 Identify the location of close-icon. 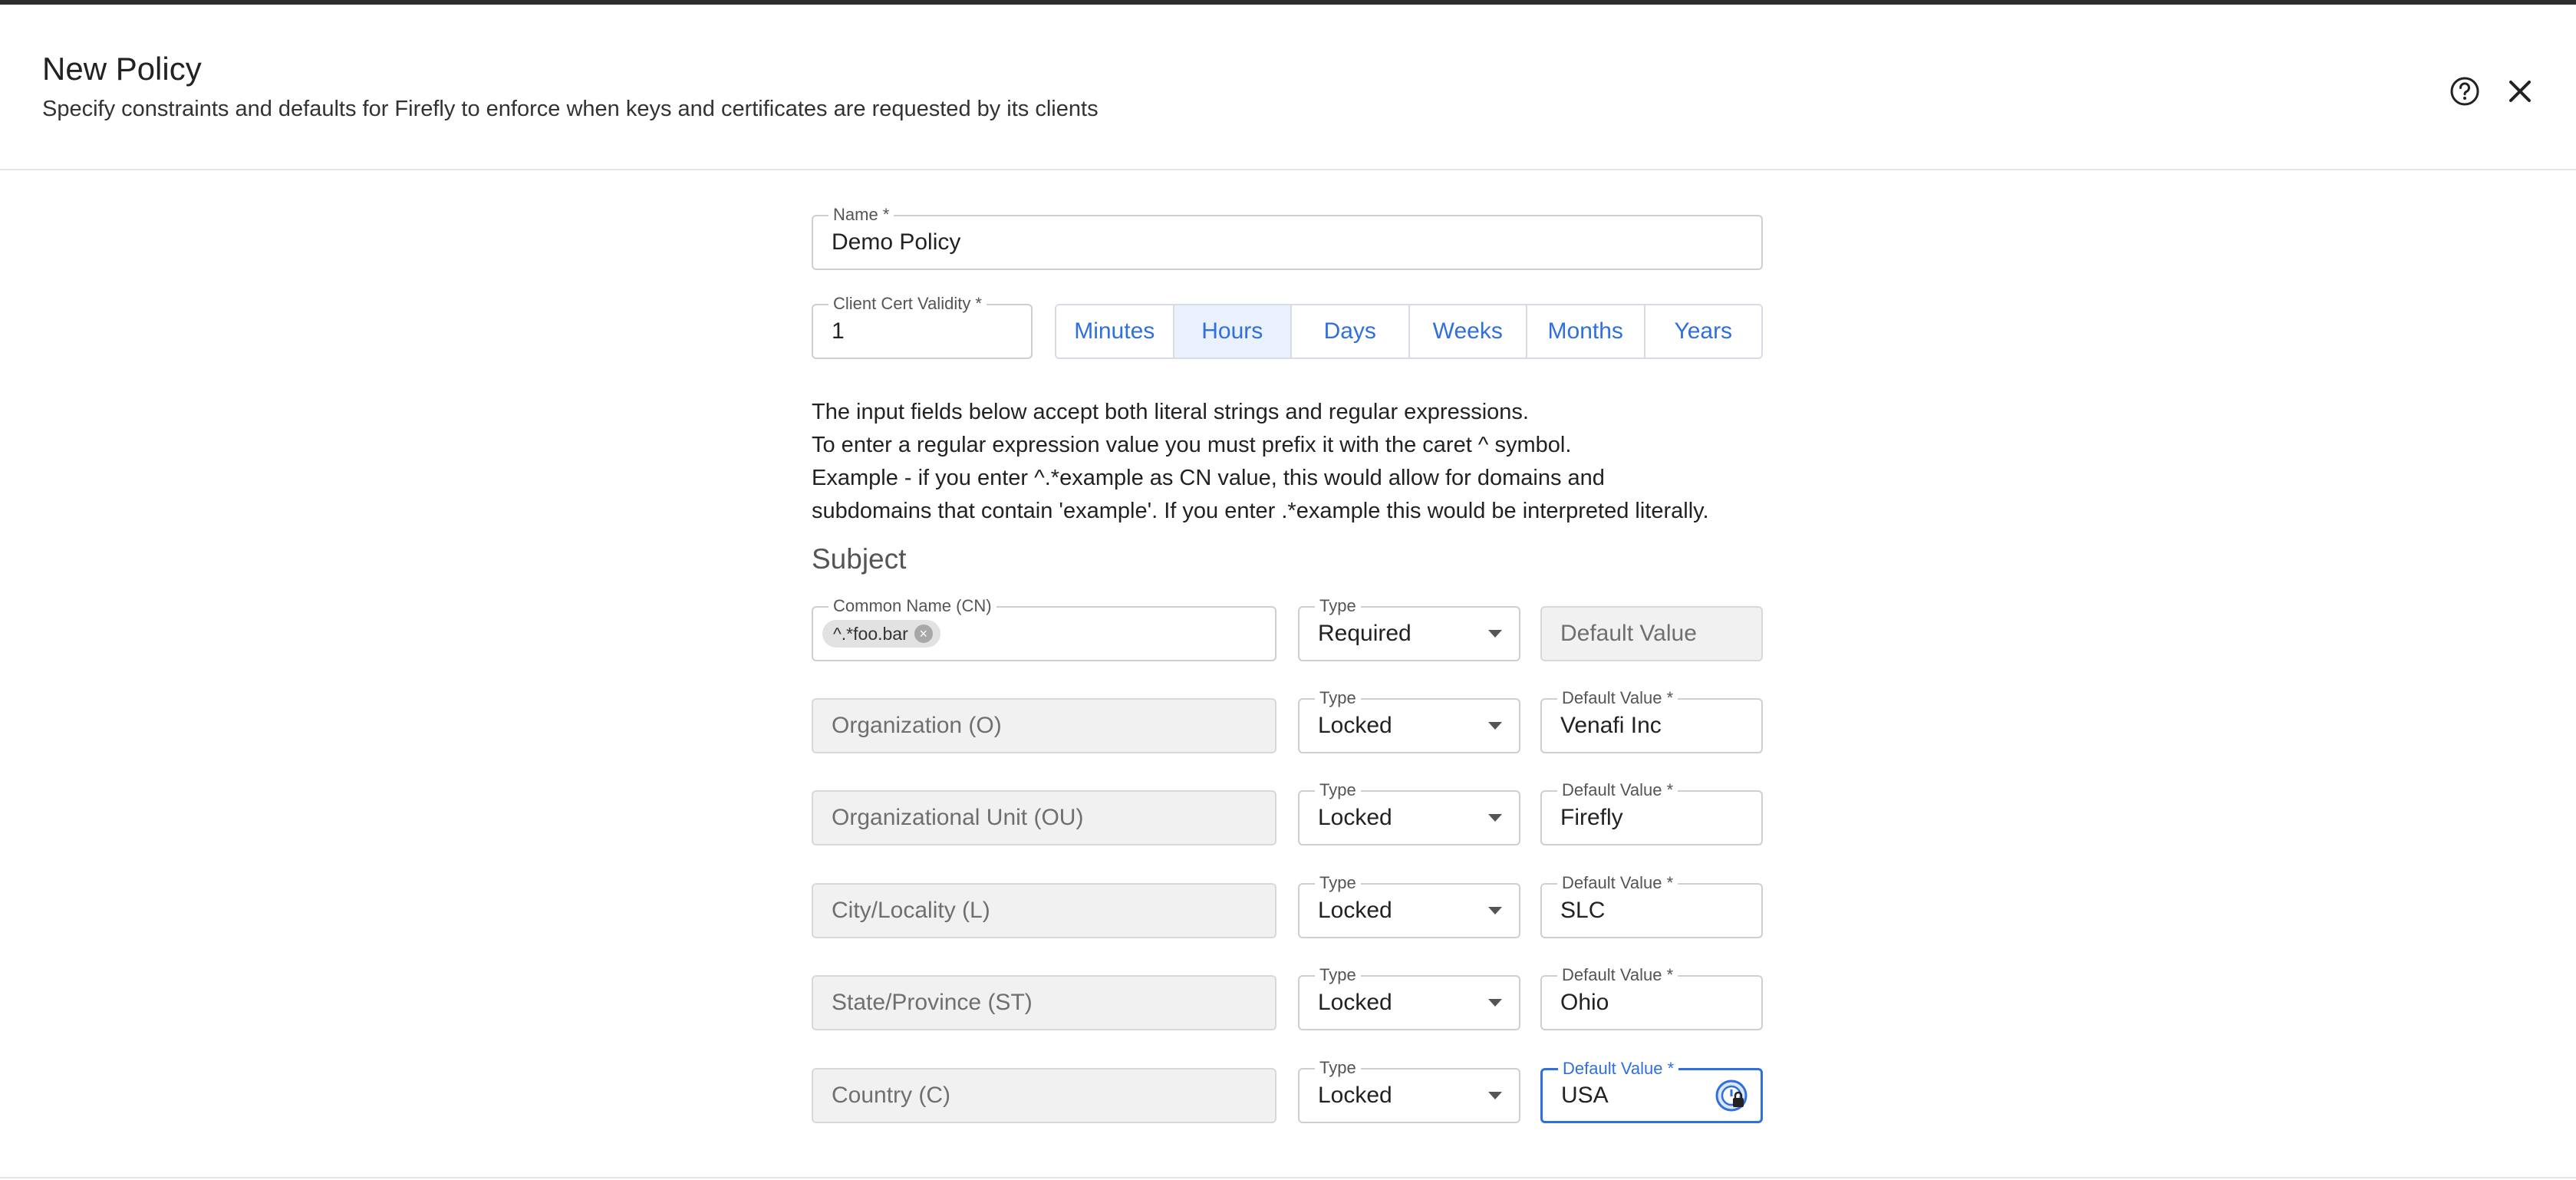
(2520, 91).